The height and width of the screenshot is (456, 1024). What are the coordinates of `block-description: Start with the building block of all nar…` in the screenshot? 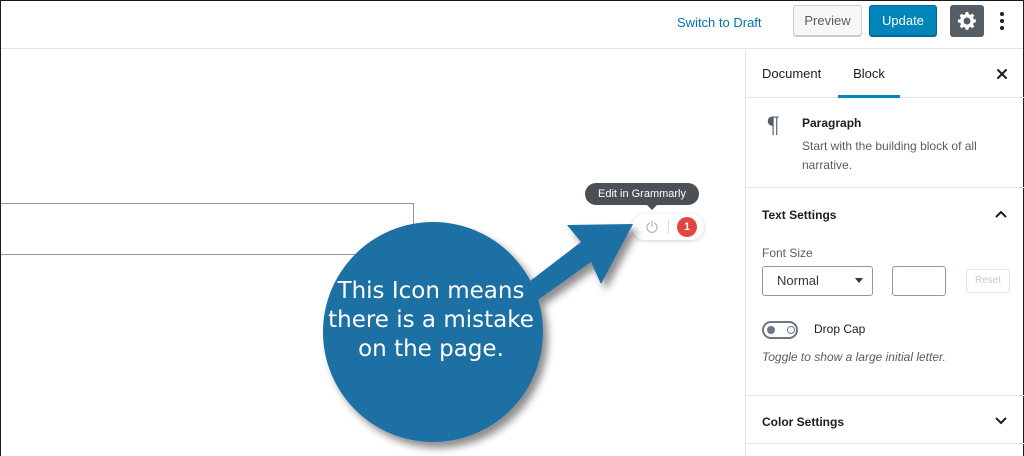 It's located at (889, 155).